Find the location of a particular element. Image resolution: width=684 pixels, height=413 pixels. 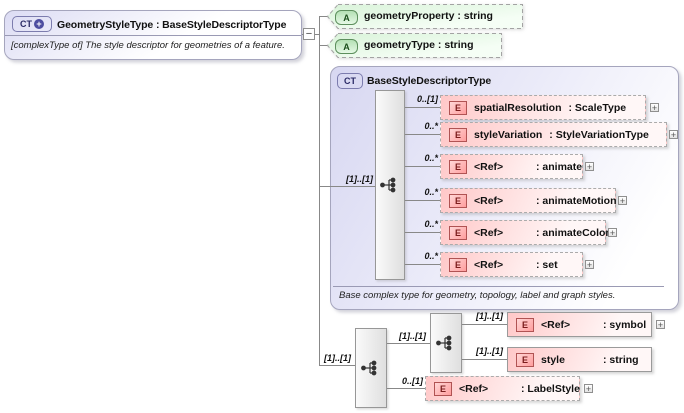

attribute-label: geometryType : string is located at coordinates (419, 45).